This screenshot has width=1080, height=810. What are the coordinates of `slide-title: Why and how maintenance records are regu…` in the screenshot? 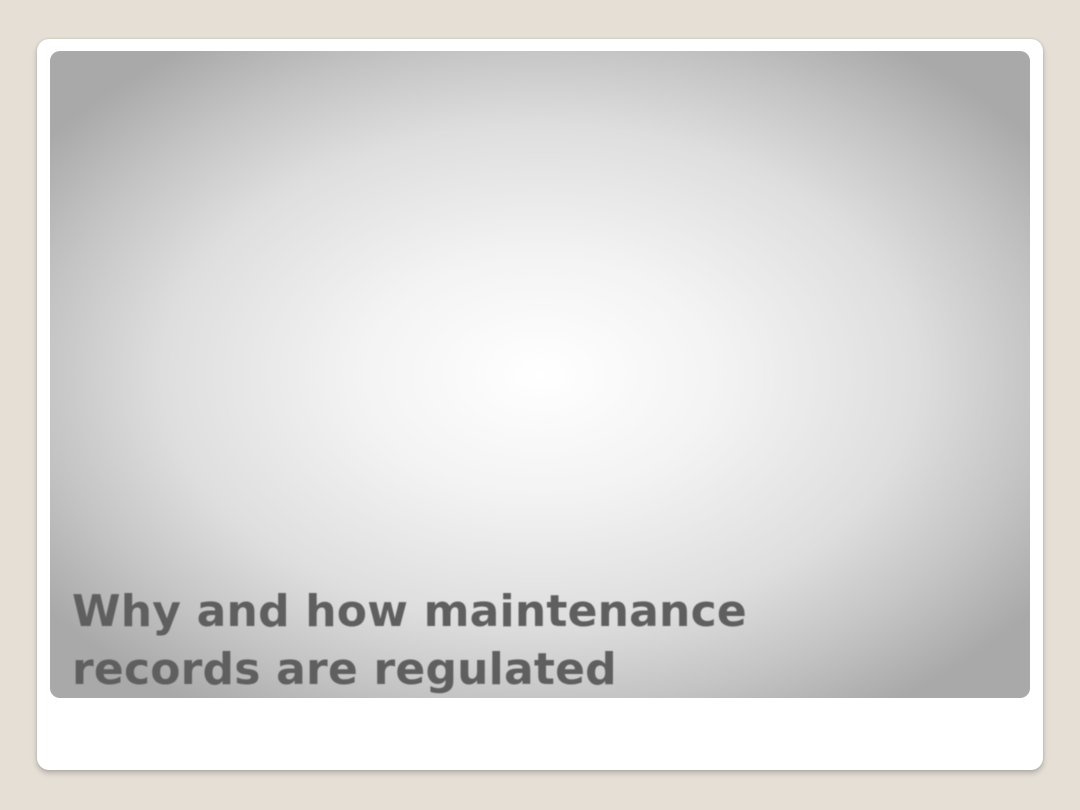 It's located at (522, 640).